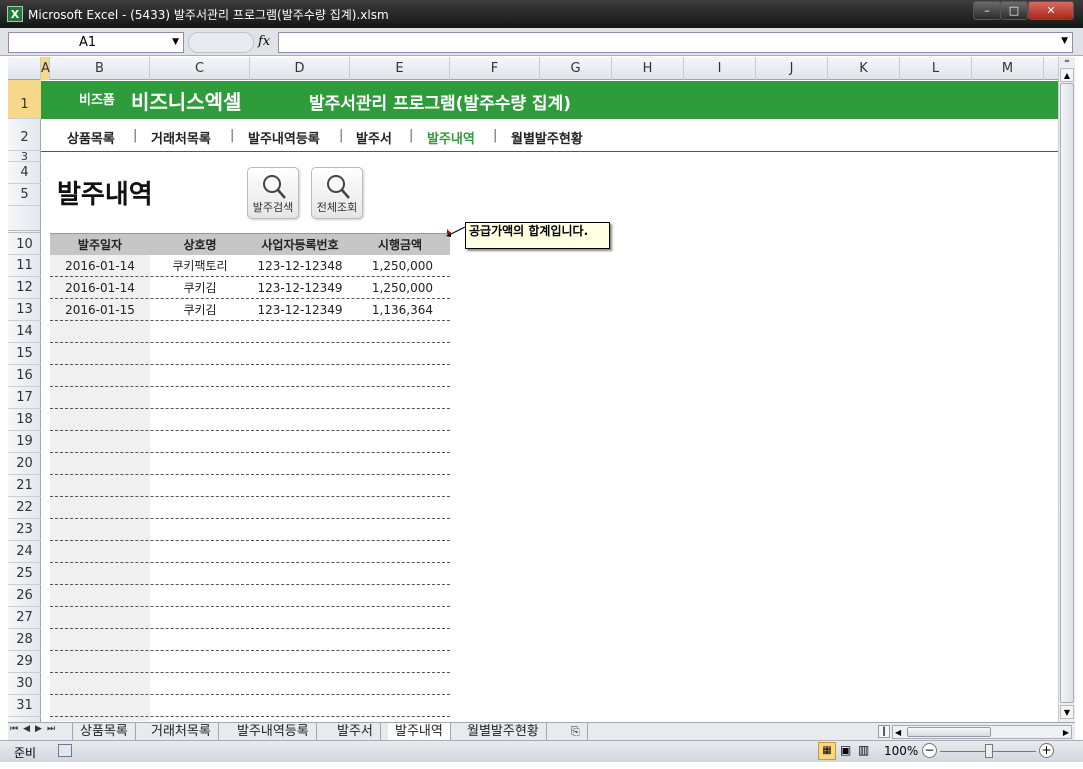 This screenshot has width=1083, height=769. What do you see at coordinates (100, 68) in the screenshot?
I see `column-header-b: B` at bounding box center [100, 68].